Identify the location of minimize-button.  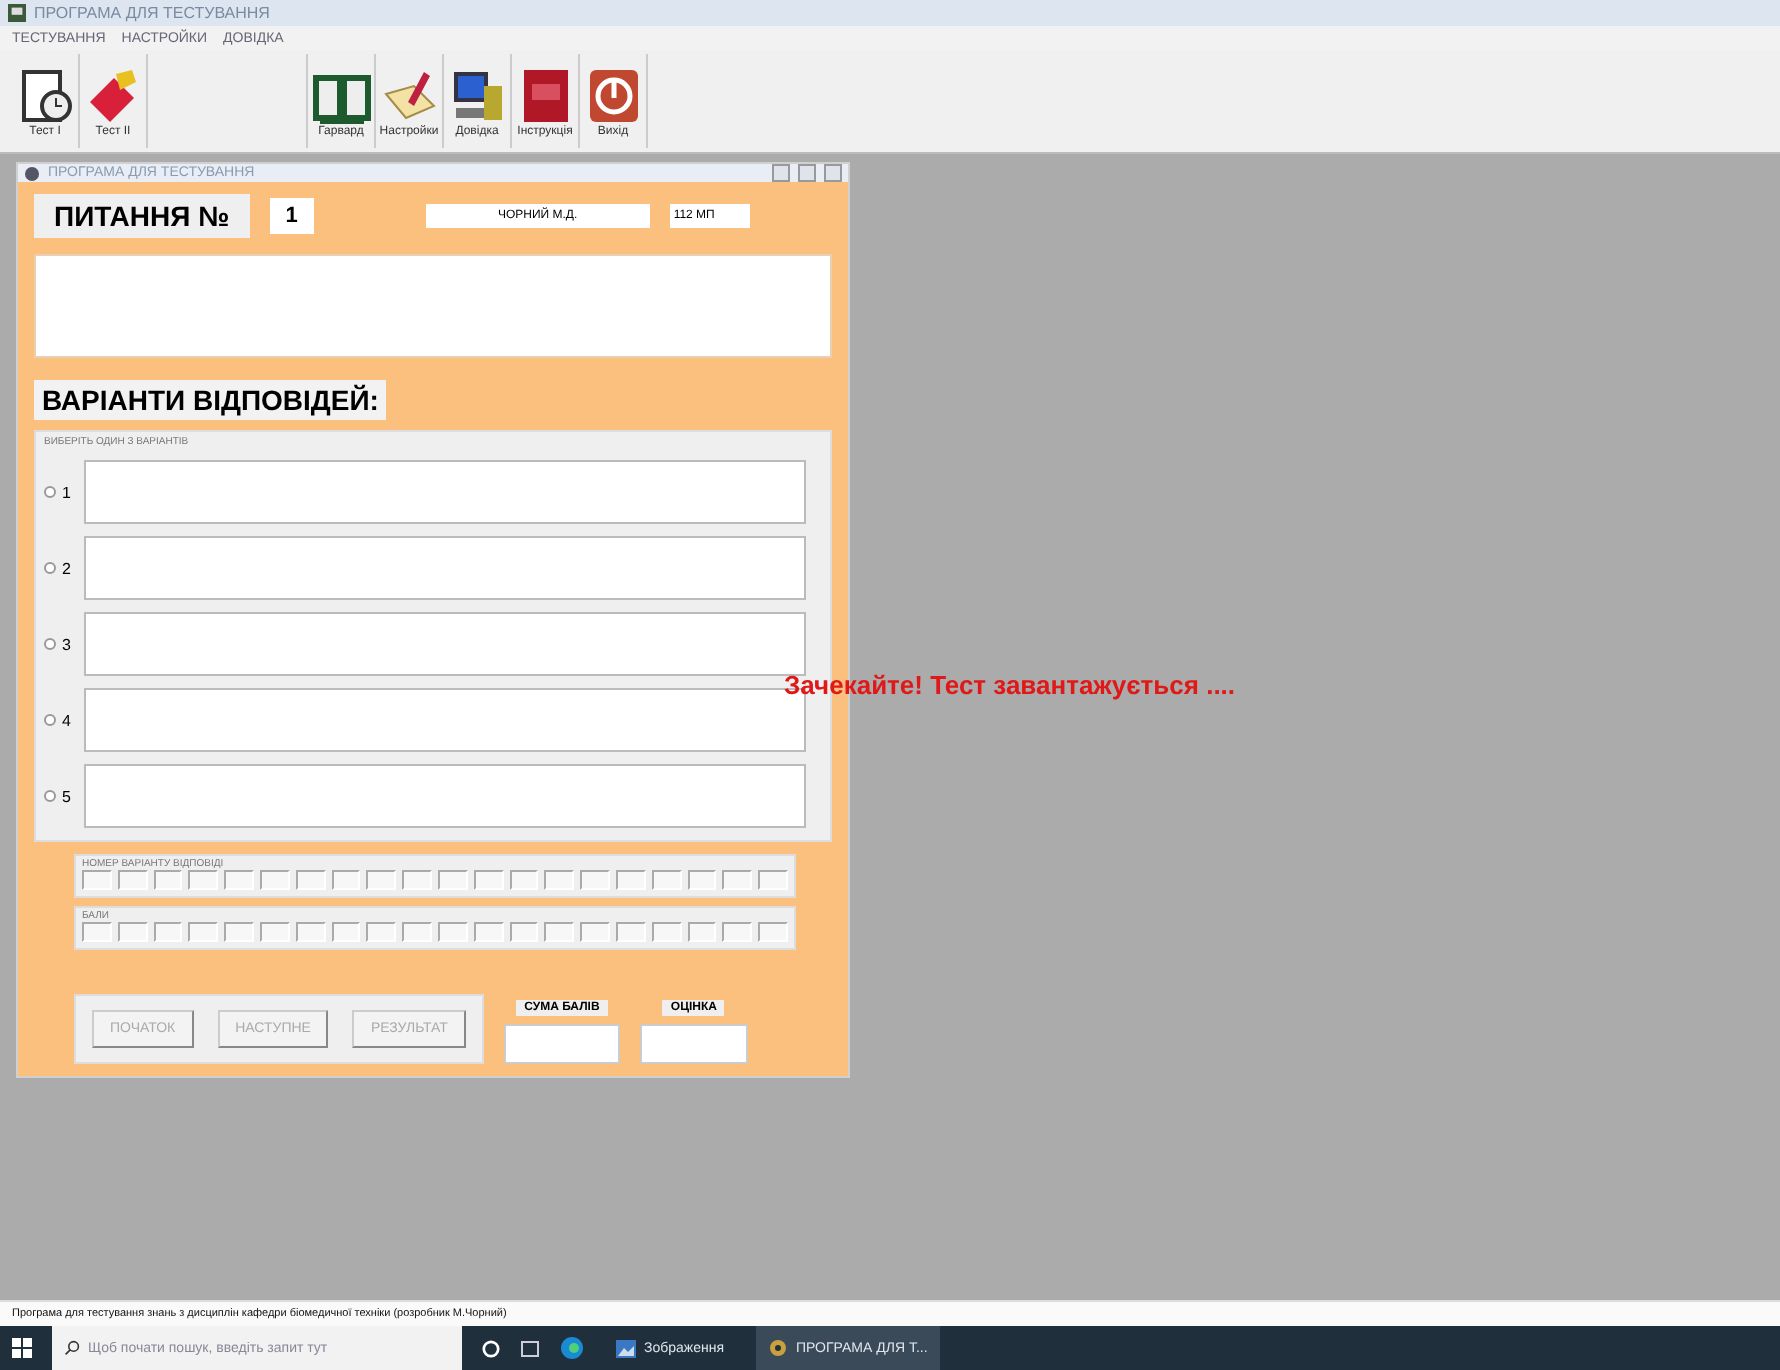
(781, 173).